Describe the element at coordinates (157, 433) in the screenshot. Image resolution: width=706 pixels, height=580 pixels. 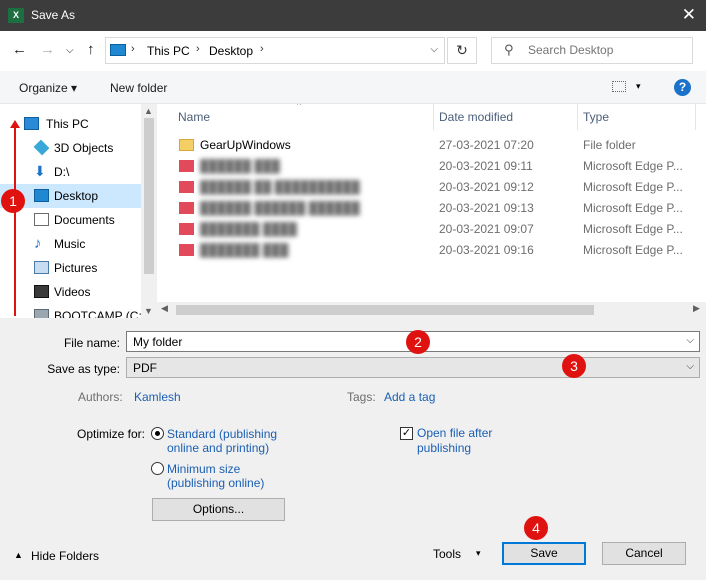
I see `standard-radio` at that location.